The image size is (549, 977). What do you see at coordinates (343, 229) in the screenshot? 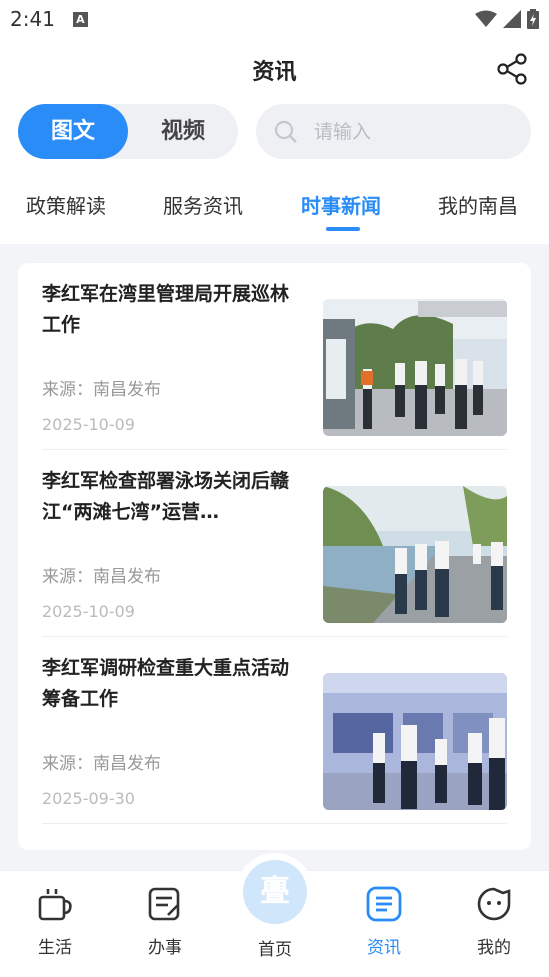
I see `active-tab-indicator` at bounding box center [343, 229].